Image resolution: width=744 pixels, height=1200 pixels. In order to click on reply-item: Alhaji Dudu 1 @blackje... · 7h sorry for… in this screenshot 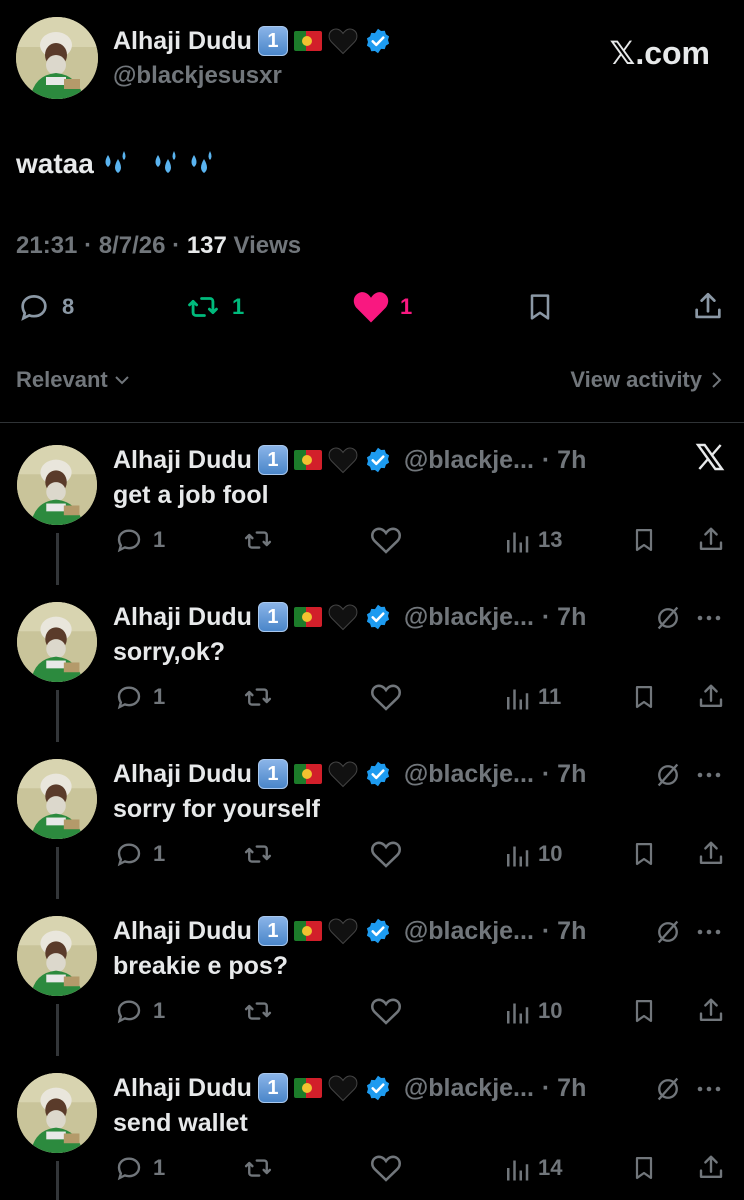, I will do `click(372, 819)`.